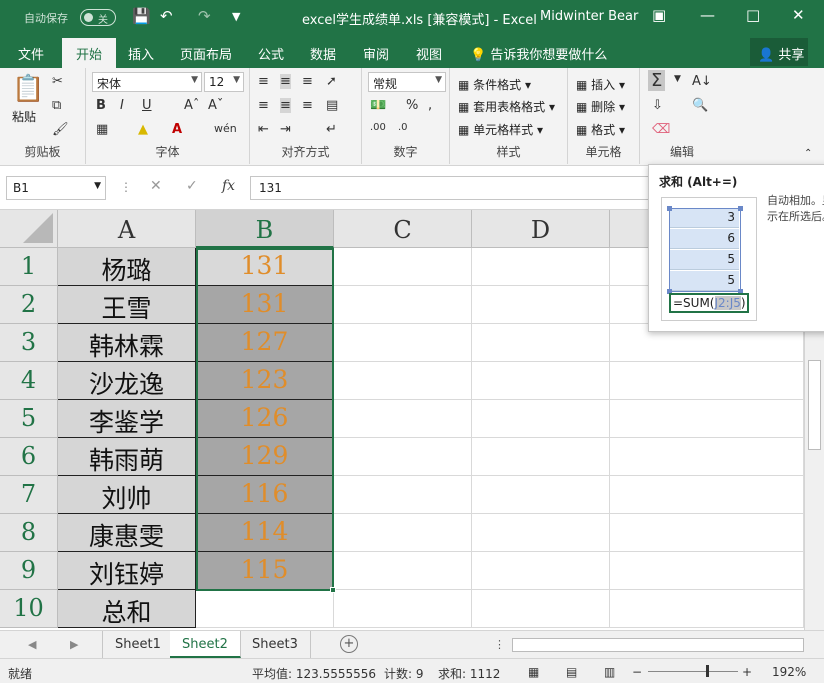 The width and height of the screenshot is (824, 683). I want to click on phonetic-icon: wén, so click(225, 128).